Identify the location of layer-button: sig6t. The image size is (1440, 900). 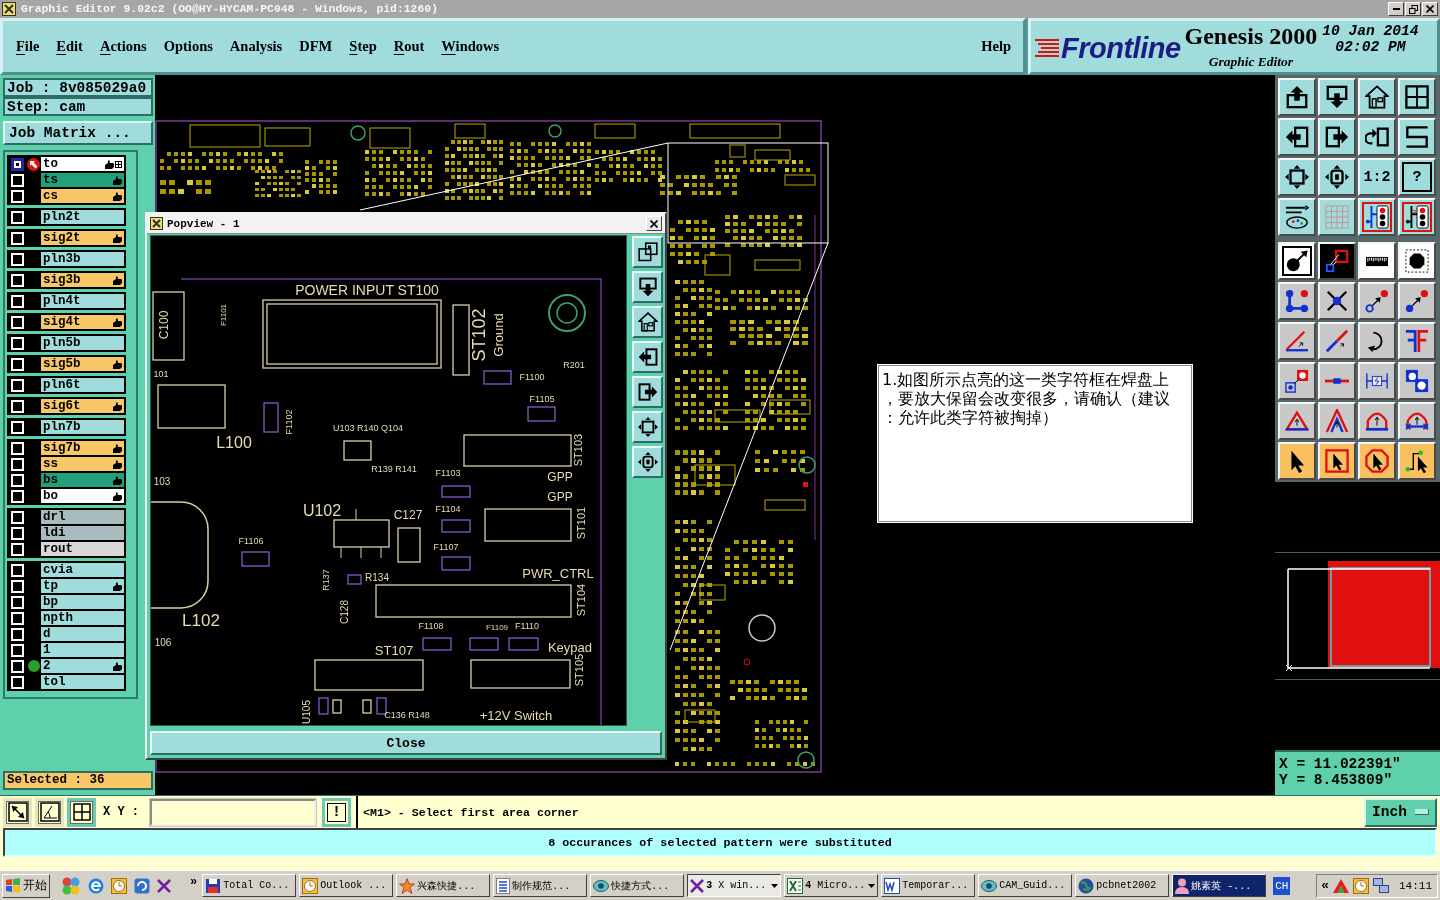
(82, 406).